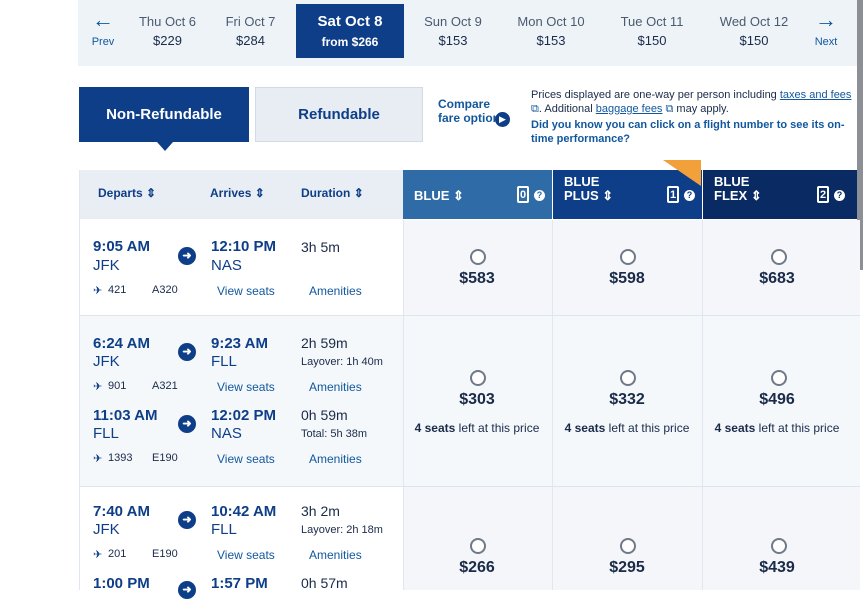 The width and height of the screenshot is (863, 599). I want to click on date-option: Mon Oct 10 $153, so click(551, 30).